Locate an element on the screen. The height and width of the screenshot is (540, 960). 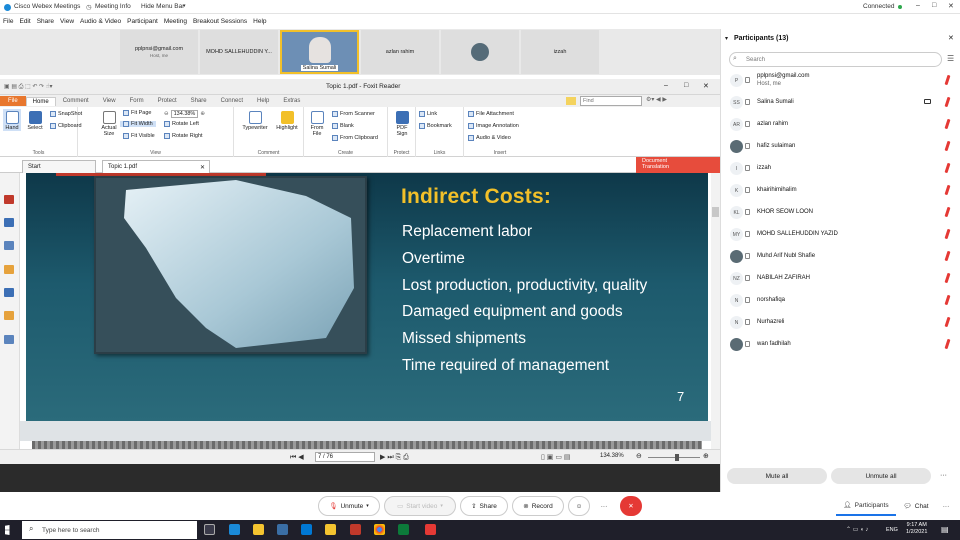
menu-participant: Participant is located at coordinates (142, 21).